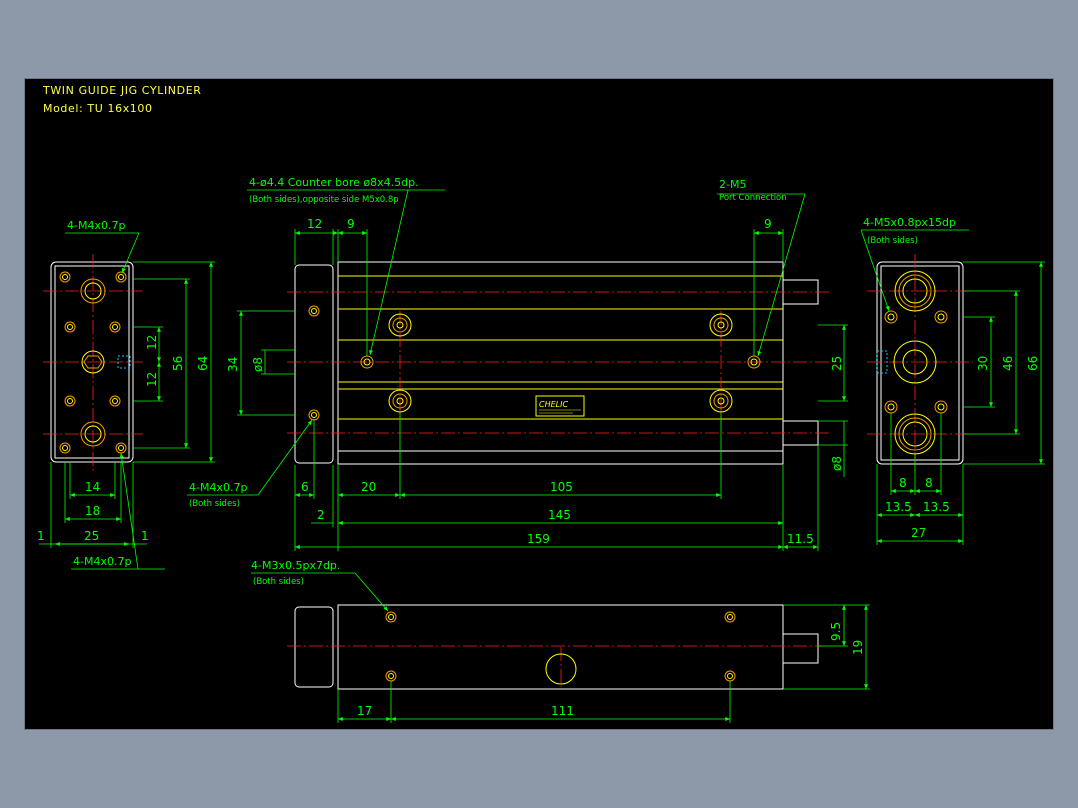  What do you see at coordinates (560, 363) in the screenshot?
I see `front-counterbore-holes` at bounding box center [560, 363].